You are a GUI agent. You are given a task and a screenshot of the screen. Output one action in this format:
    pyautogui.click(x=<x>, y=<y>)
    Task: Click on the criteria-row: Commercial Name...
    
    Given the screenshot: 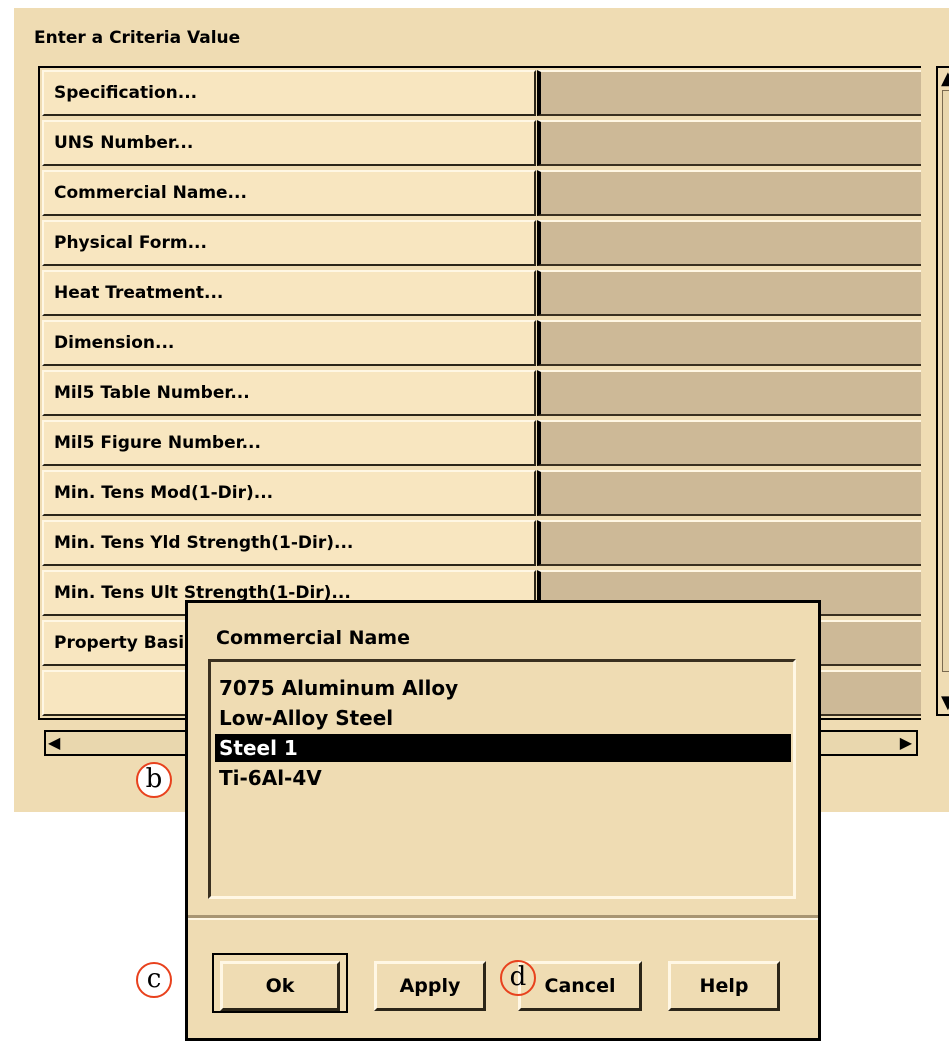 What is the action you would take?
    pyautogui.click(x=480, y=194)
    